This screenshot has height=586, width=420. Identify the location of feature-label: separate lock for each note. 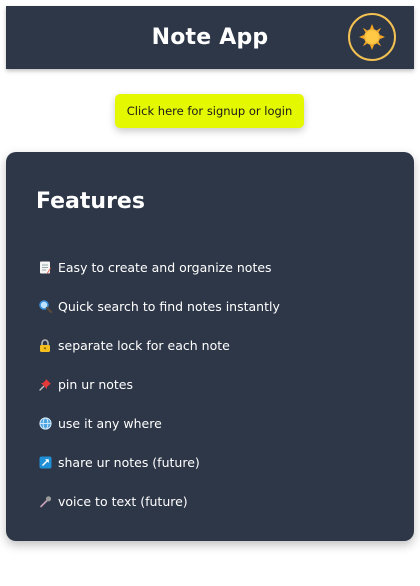
(144, 345).